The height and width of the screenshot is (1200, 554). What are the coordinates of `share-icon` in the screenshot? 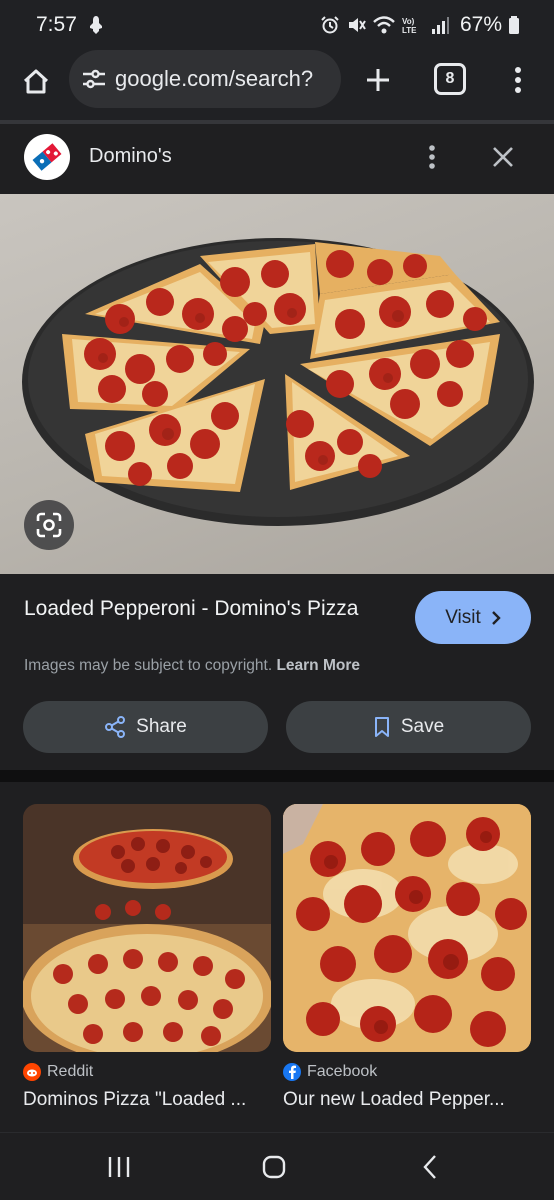 It's located at (115, 727).